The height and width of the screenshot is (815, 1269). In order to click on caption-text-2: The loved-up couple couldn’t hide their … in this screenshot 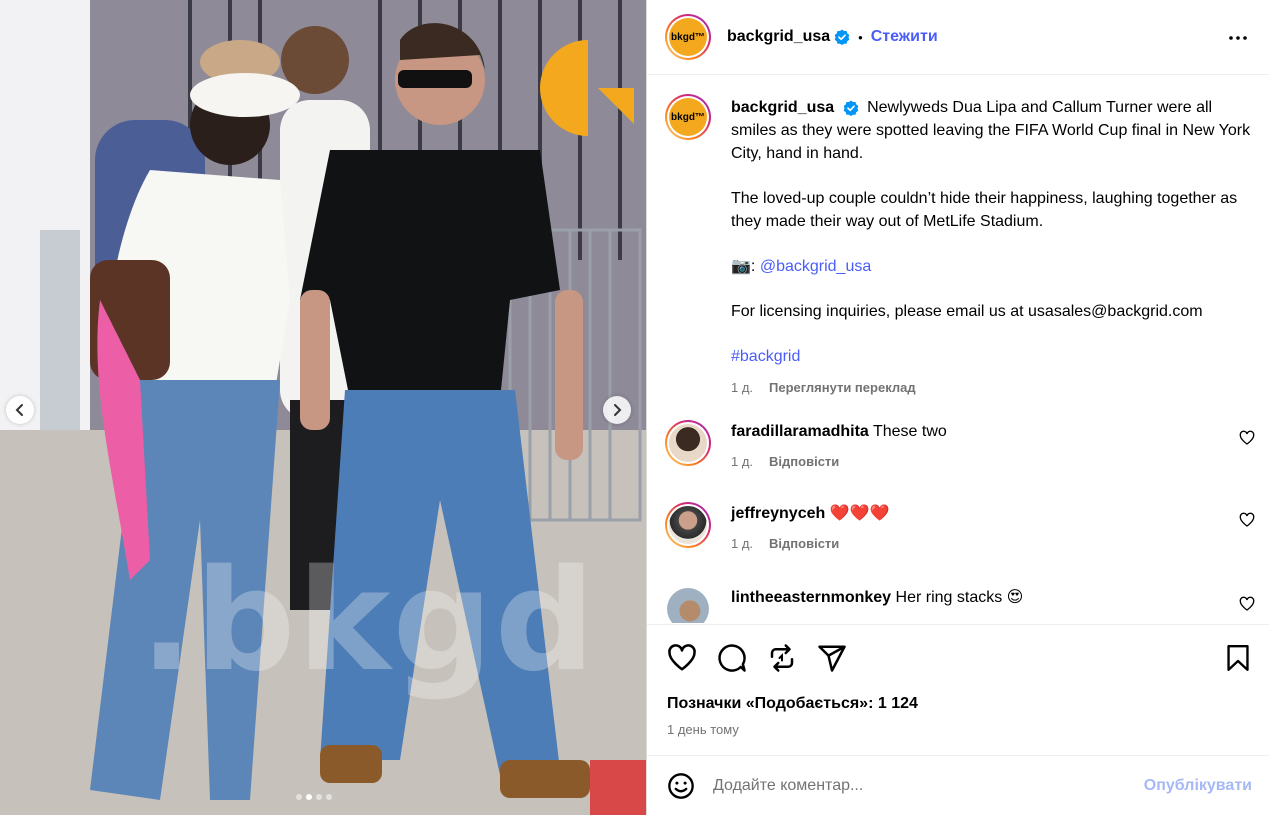, I will do `click(984, 210)`.